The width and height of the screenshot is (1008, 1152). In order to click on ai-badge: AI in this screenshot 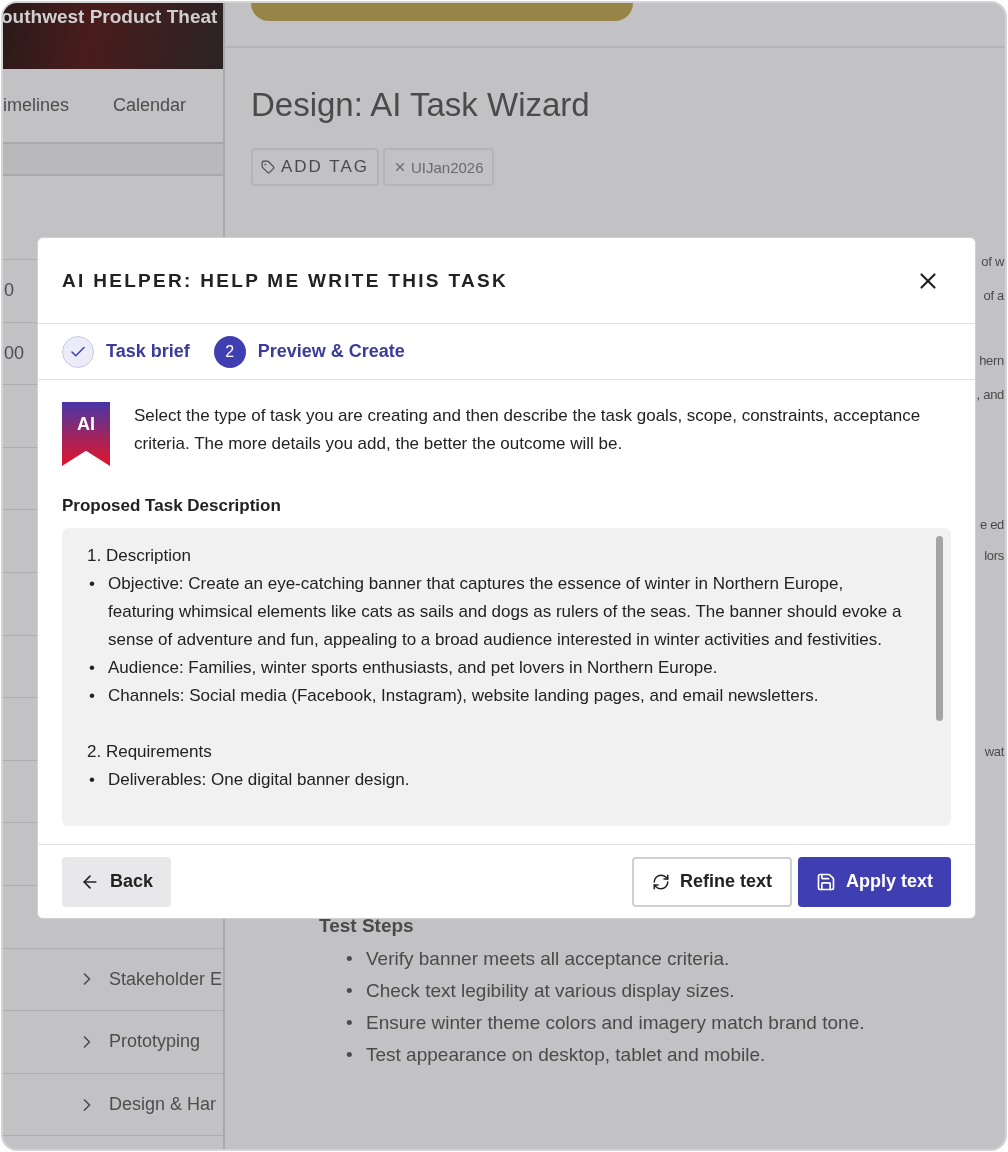, I will do `click(86, 434)`.